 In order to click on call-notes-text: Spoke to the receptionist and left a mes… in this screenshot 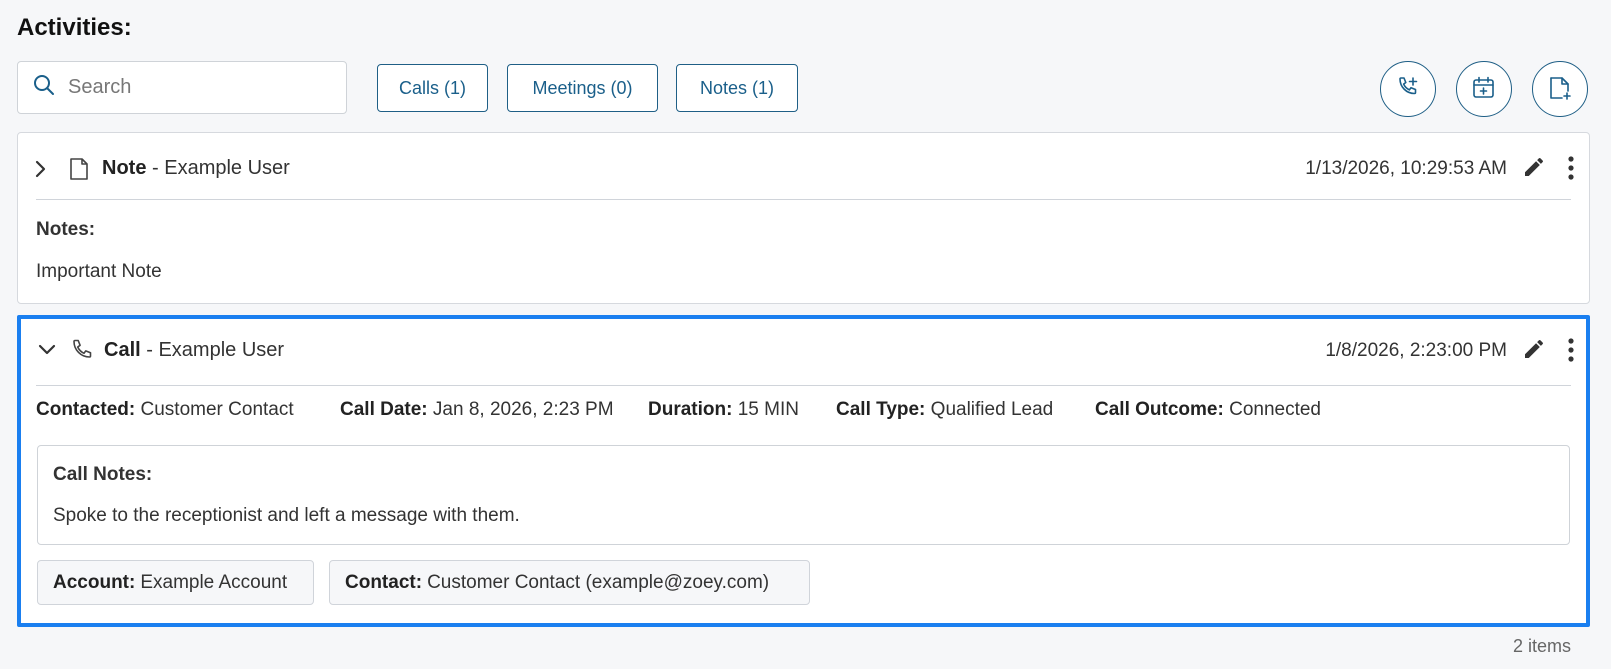, I will do `click(286, 515)`.